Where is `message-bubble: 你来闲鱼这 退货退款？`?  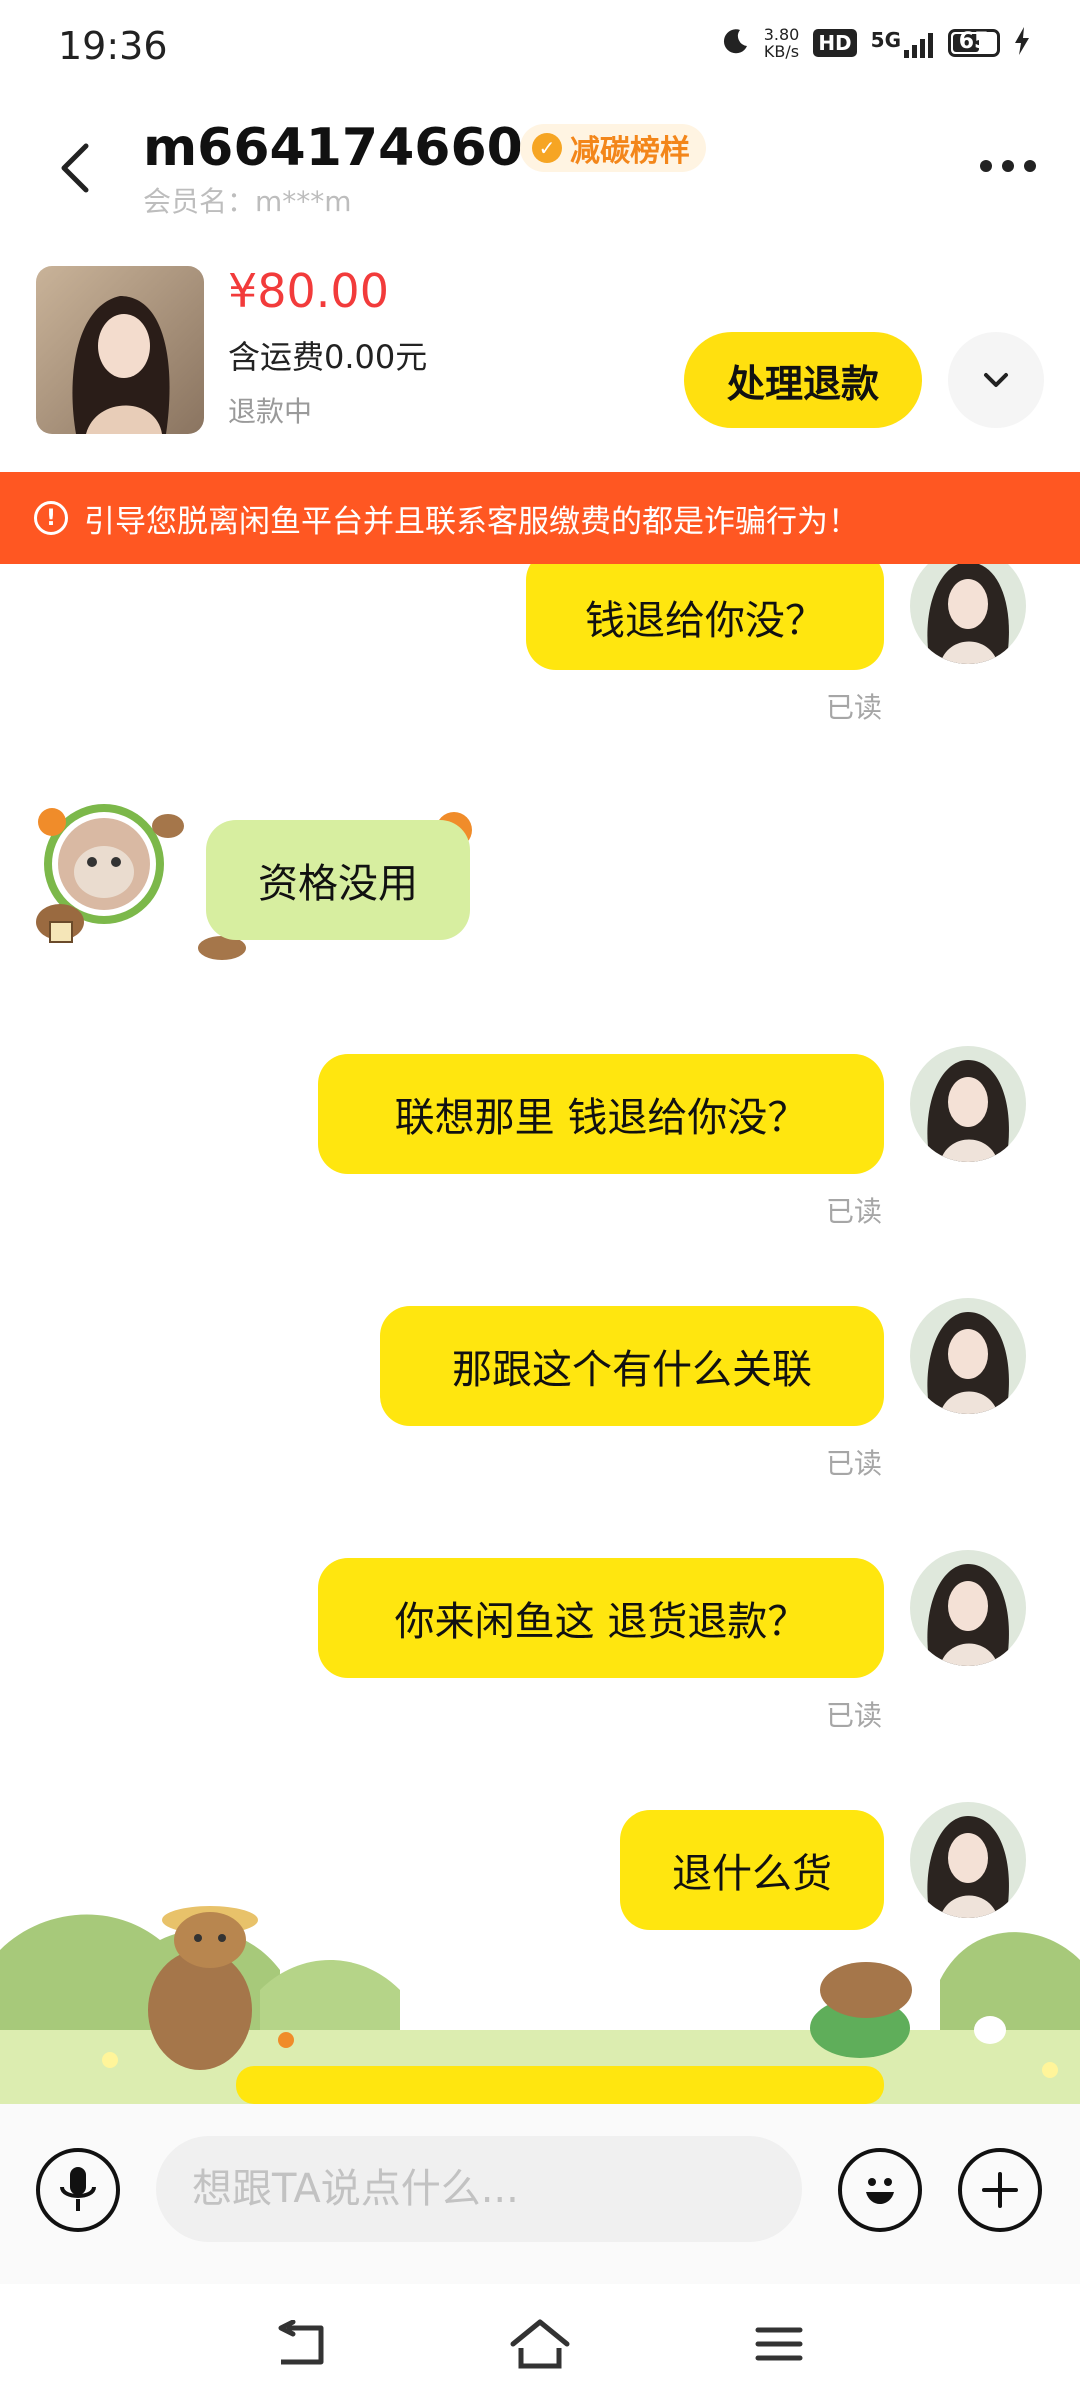 message-bubble: 你来闲鱼这 退货退款？ is located at coordinates (601, 1618).